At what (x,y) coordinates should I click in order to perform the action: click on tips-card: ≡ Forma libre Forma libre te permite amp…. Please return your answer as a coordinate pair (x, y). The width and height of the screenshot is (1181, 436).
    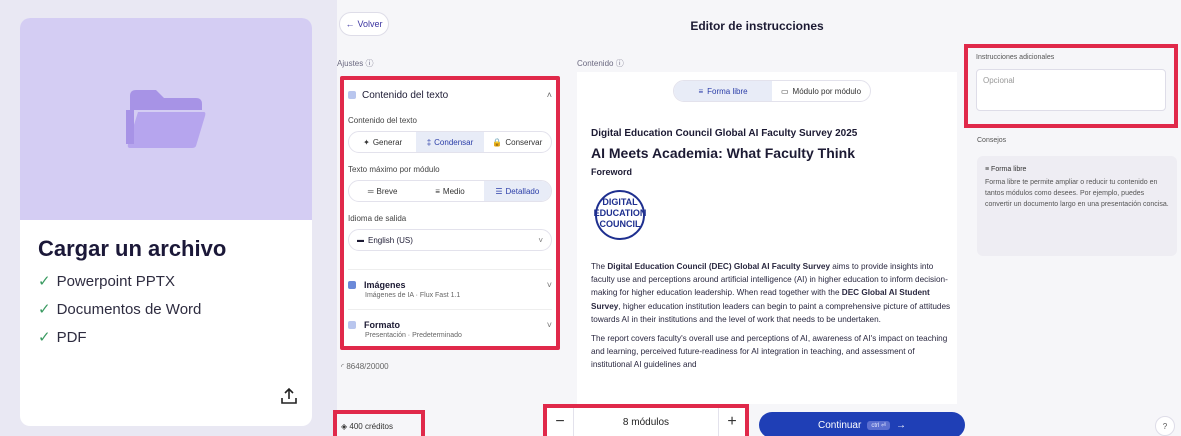
    Looking at the image, I should click on (1077, 206).